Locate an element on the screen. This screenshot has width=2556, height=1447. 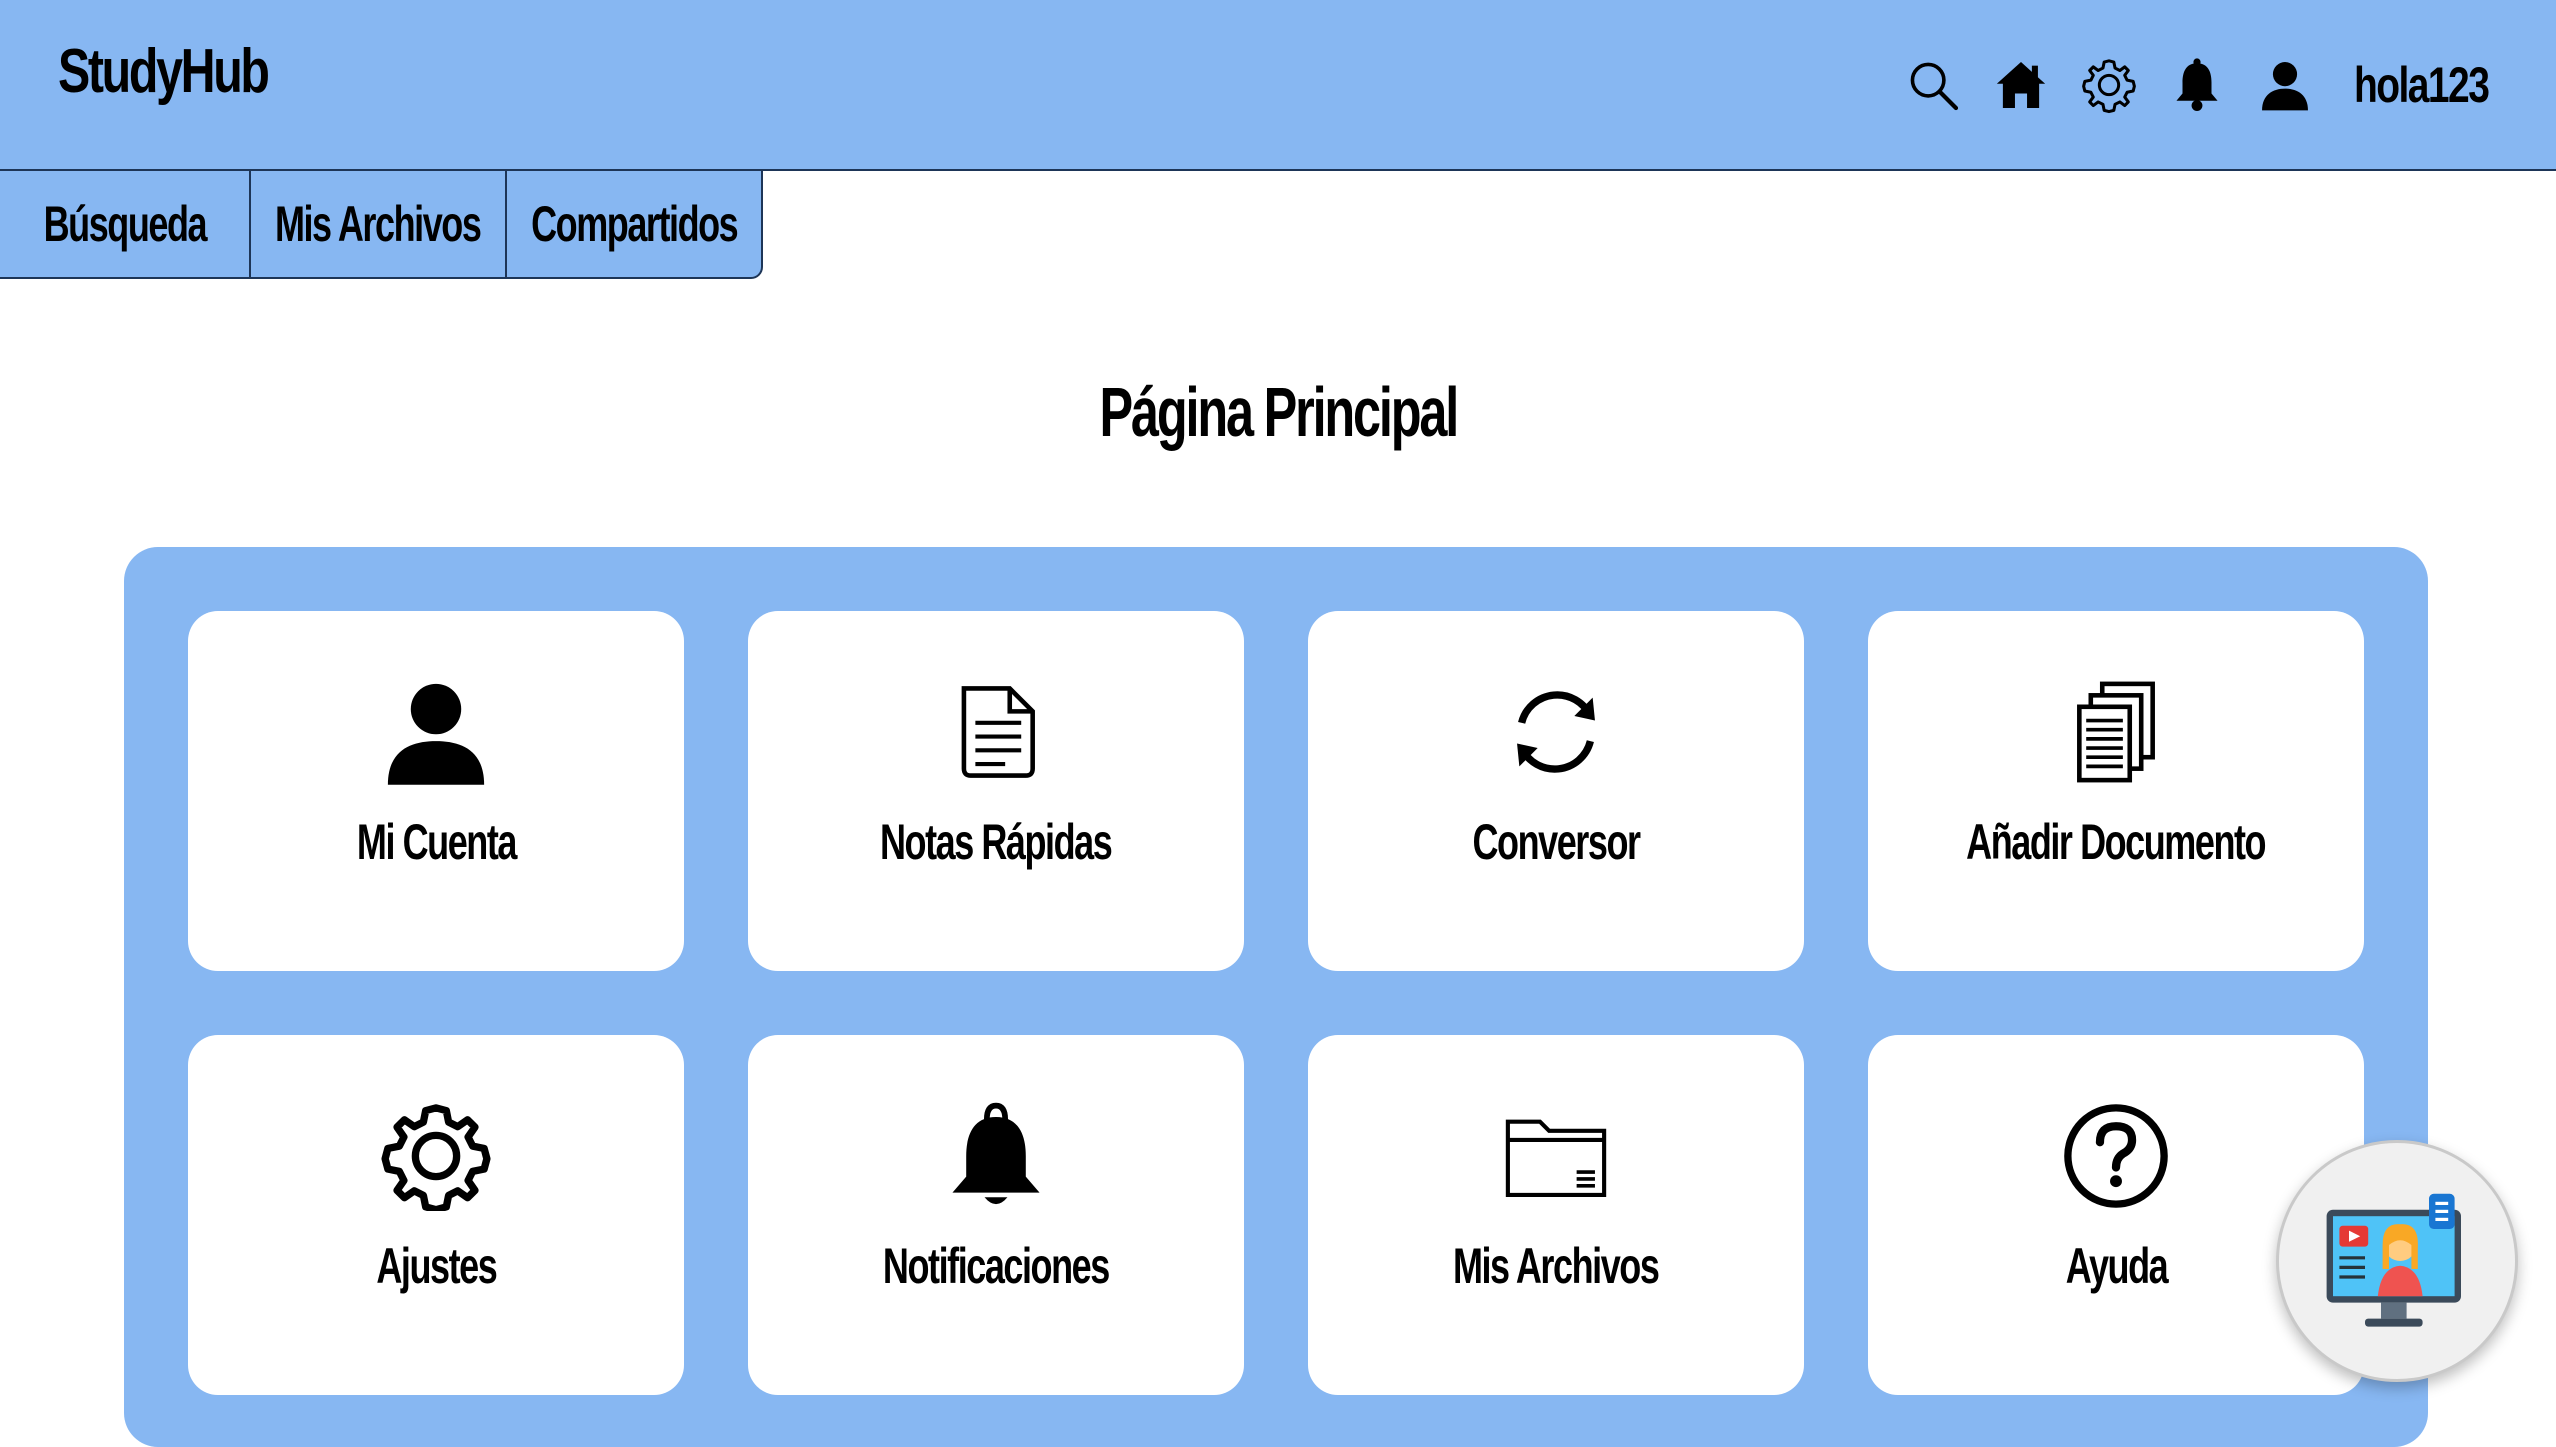
card-notificaciones: Notificaciones is located at coordinates (996, 1215).